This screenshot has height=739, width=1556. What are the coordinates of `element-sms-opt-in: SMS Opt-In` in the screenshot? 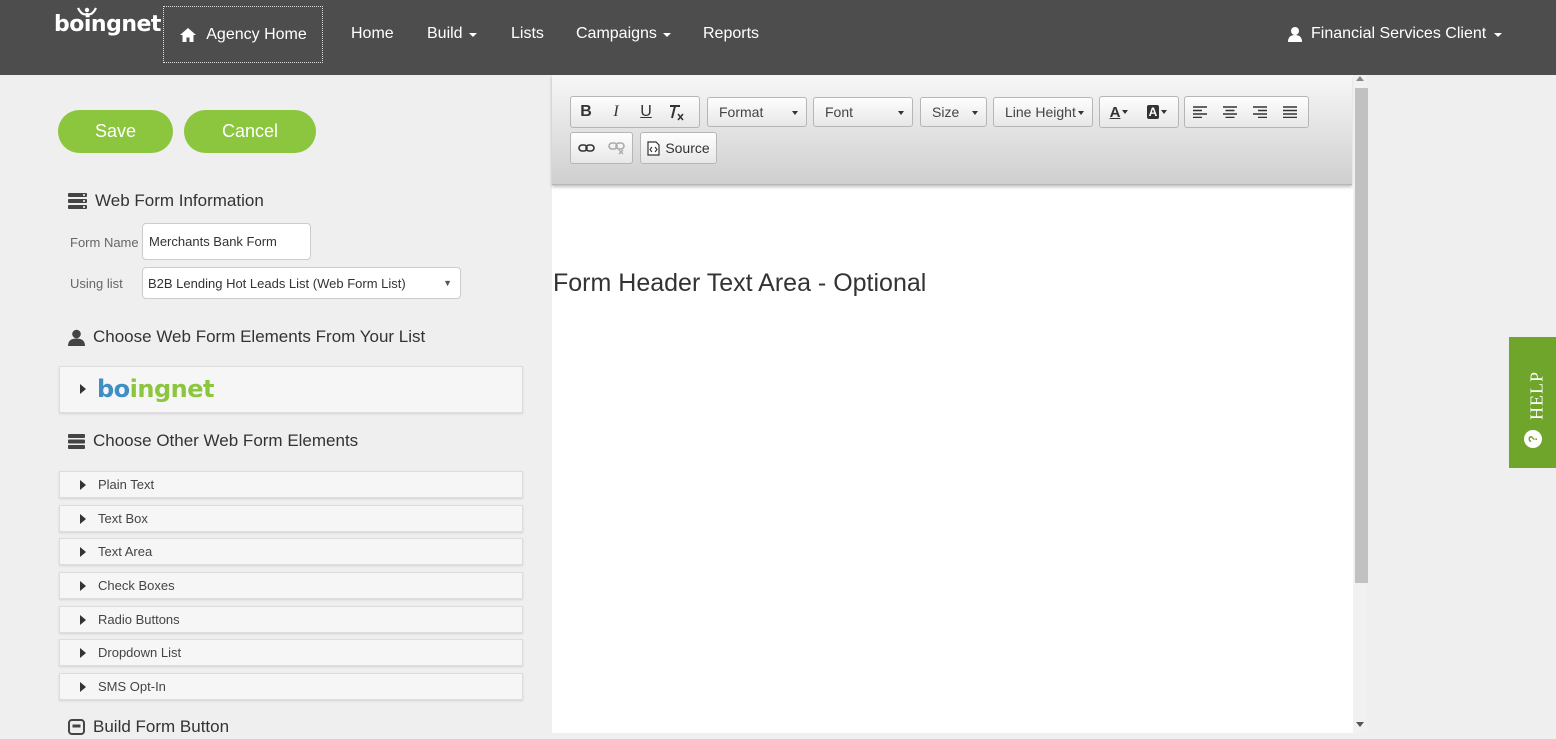 It's located at (291, 686).